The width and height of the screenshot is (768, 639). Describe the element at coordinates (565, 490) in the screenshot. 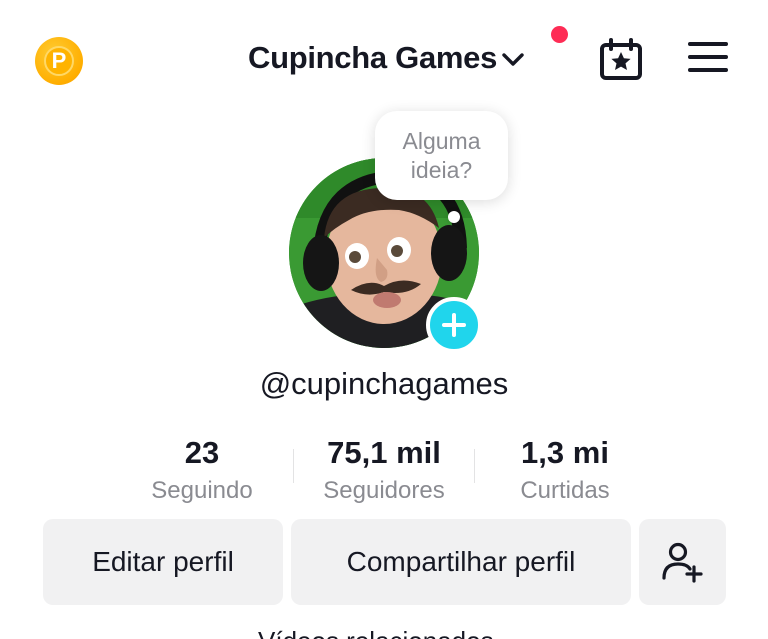

I see `stat-label: Curtidas` at that location.